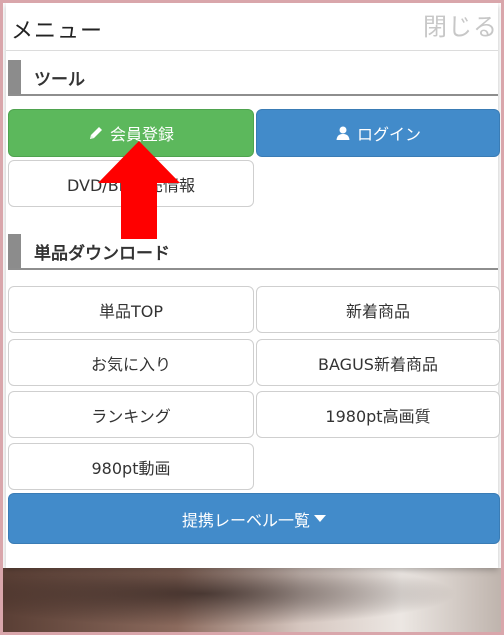 This screenshot has height=635, width=504. I want to click on single-top-label: 単品TOP, so click(131, 311).